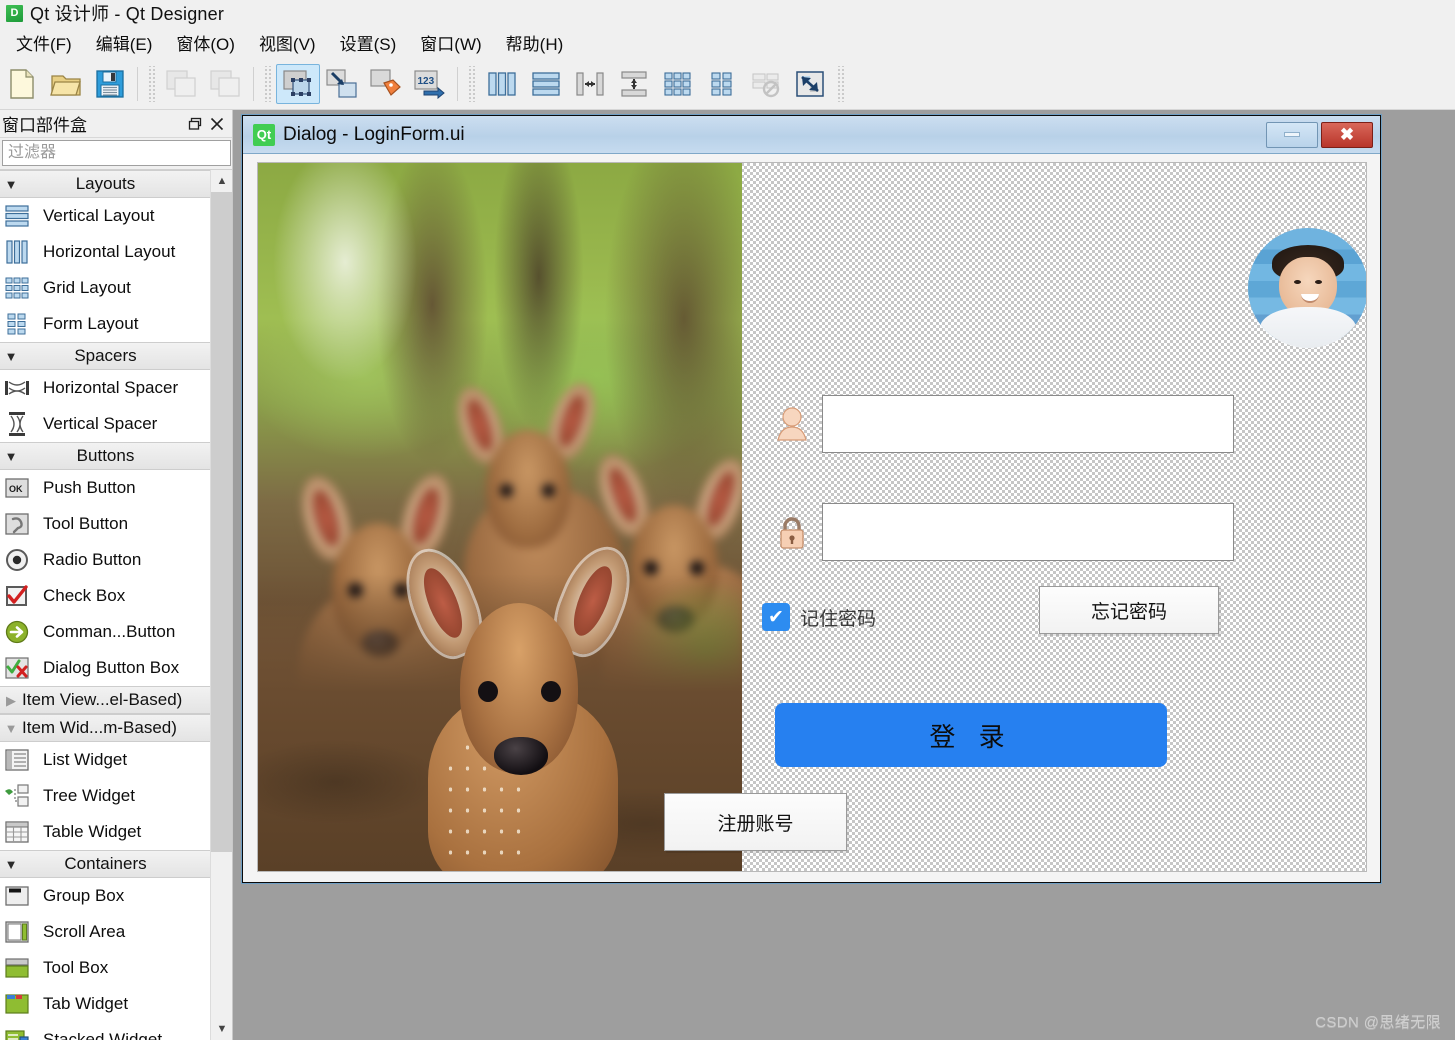 This screenshot has width=1455, height=1040. Describe the element at coordinates (776, 617) in the screenshot. I see `remember-password-checkbox: ✔` at that location.